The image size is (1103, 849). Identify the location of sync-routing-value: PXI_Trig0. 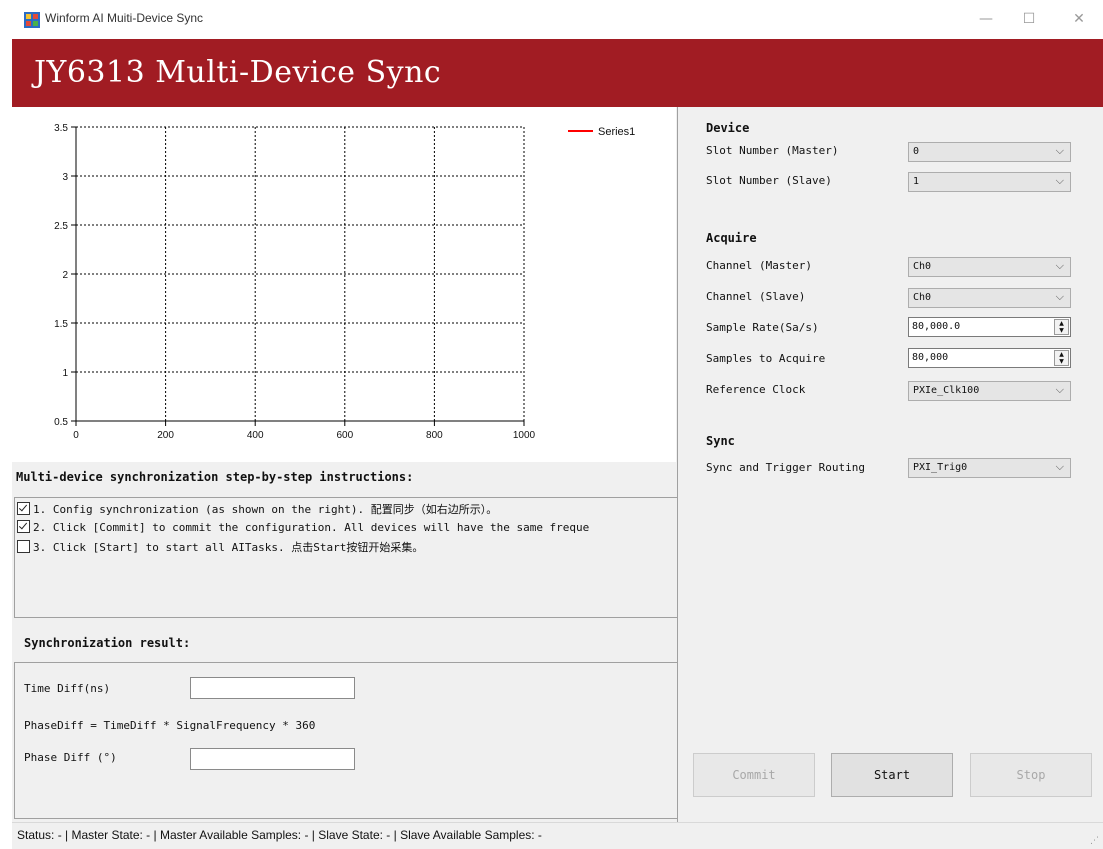
(940, 467).